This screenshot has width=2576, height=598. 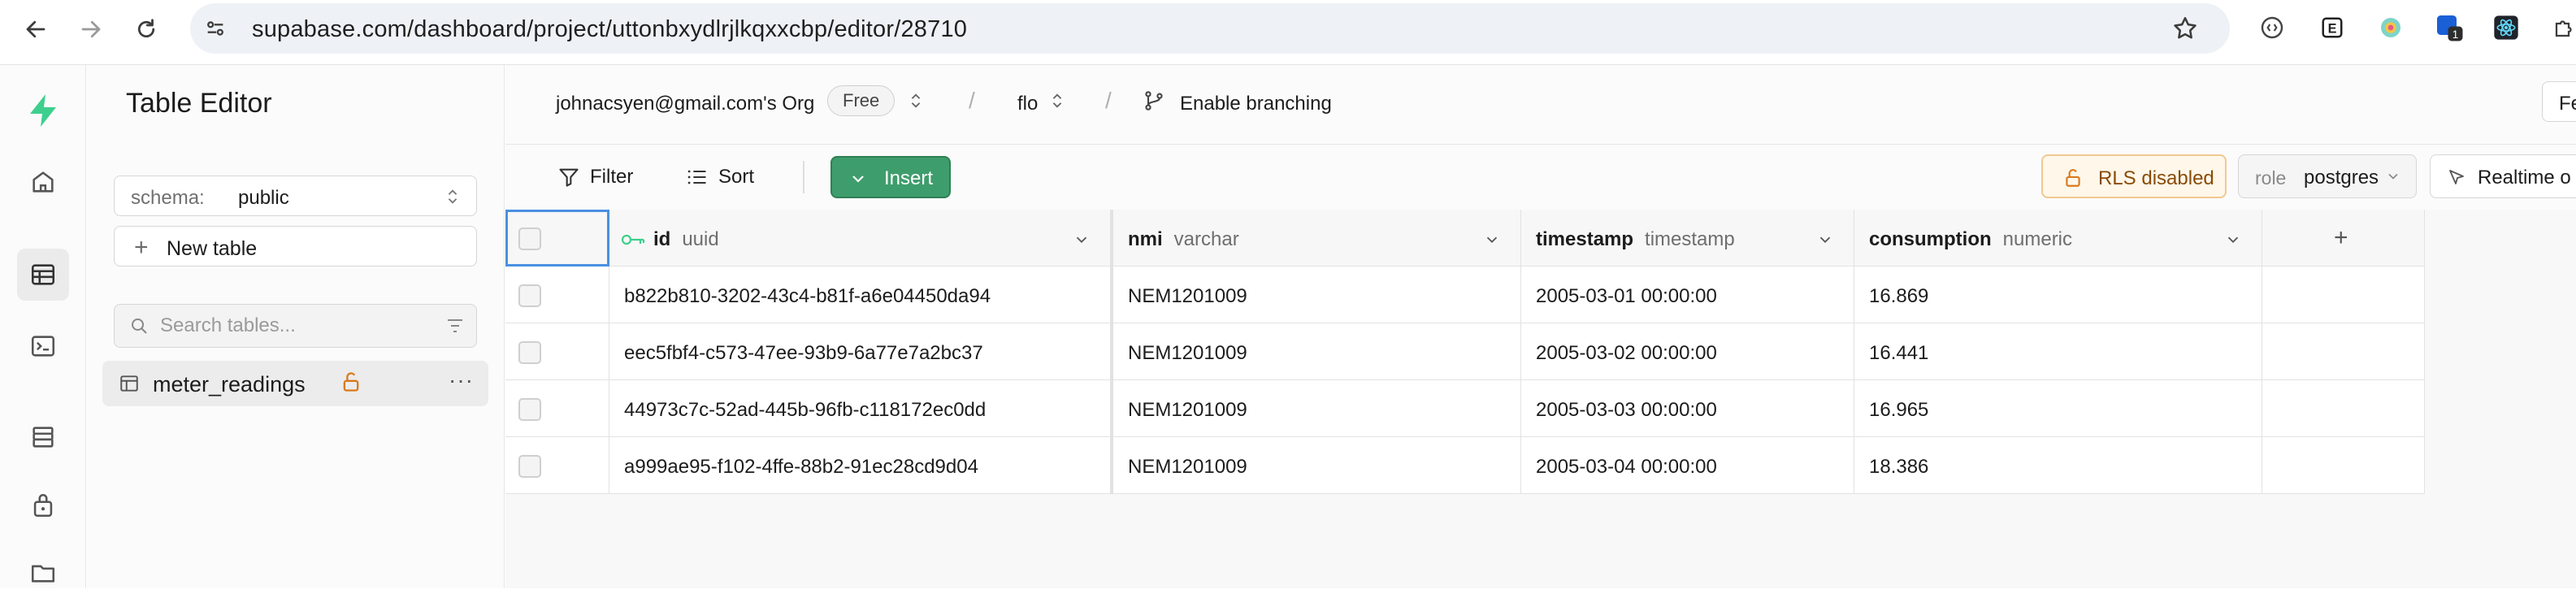 What do you see at coordinates (861, 351) in the screenshot?
I see `cell-id: eec5fbf4-c573-47ee-93b9-6a77e7a2bc37` at bounding box center [861, 351].